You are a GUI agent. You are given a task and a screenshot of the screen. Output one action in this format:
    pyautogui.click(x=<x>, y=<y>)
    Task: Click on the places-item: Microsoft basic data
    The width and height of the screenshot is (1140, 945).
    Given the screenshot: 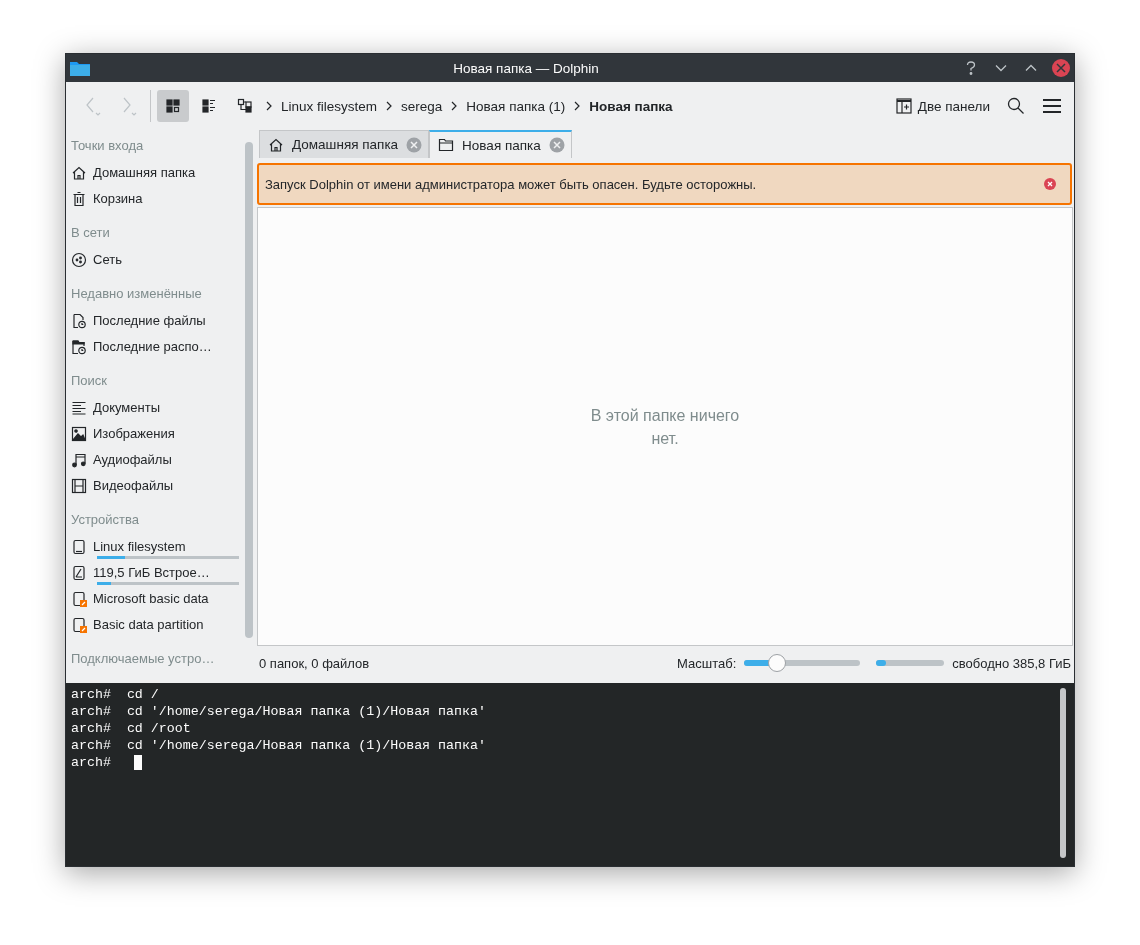 What is the action you would take?
    pyautogui.click(x=157, y=599)
    